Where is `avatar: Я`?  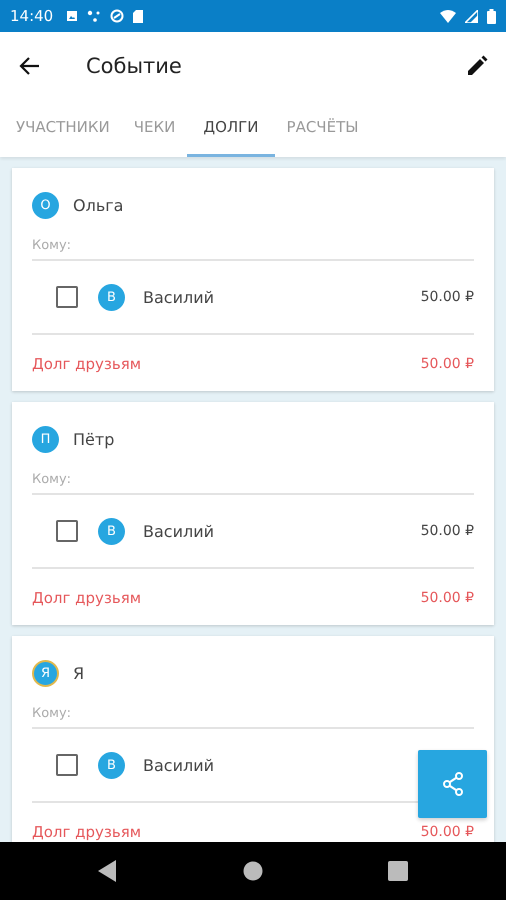
avatar: Я is located at coordinates (45, 673).